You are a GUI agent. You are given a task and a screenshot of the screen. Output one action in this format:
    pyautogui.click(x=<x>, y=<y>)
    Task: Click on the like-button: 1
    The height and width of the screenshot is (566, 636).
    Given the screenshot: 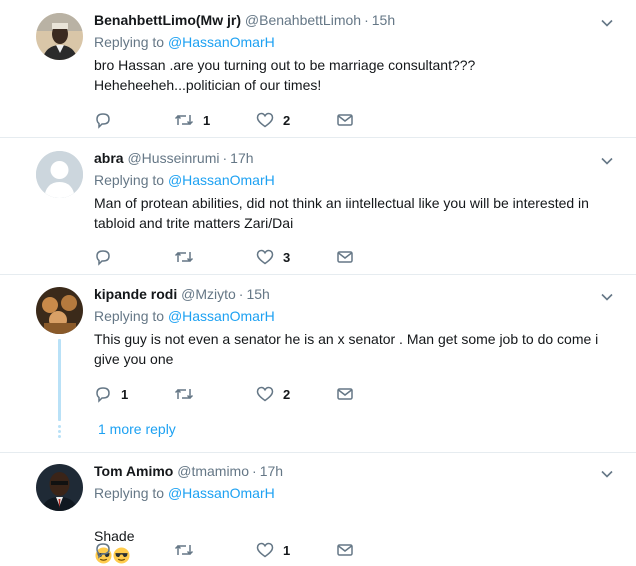 What is the action you would take?
    pyautogui.click(x=273, y=550)
    